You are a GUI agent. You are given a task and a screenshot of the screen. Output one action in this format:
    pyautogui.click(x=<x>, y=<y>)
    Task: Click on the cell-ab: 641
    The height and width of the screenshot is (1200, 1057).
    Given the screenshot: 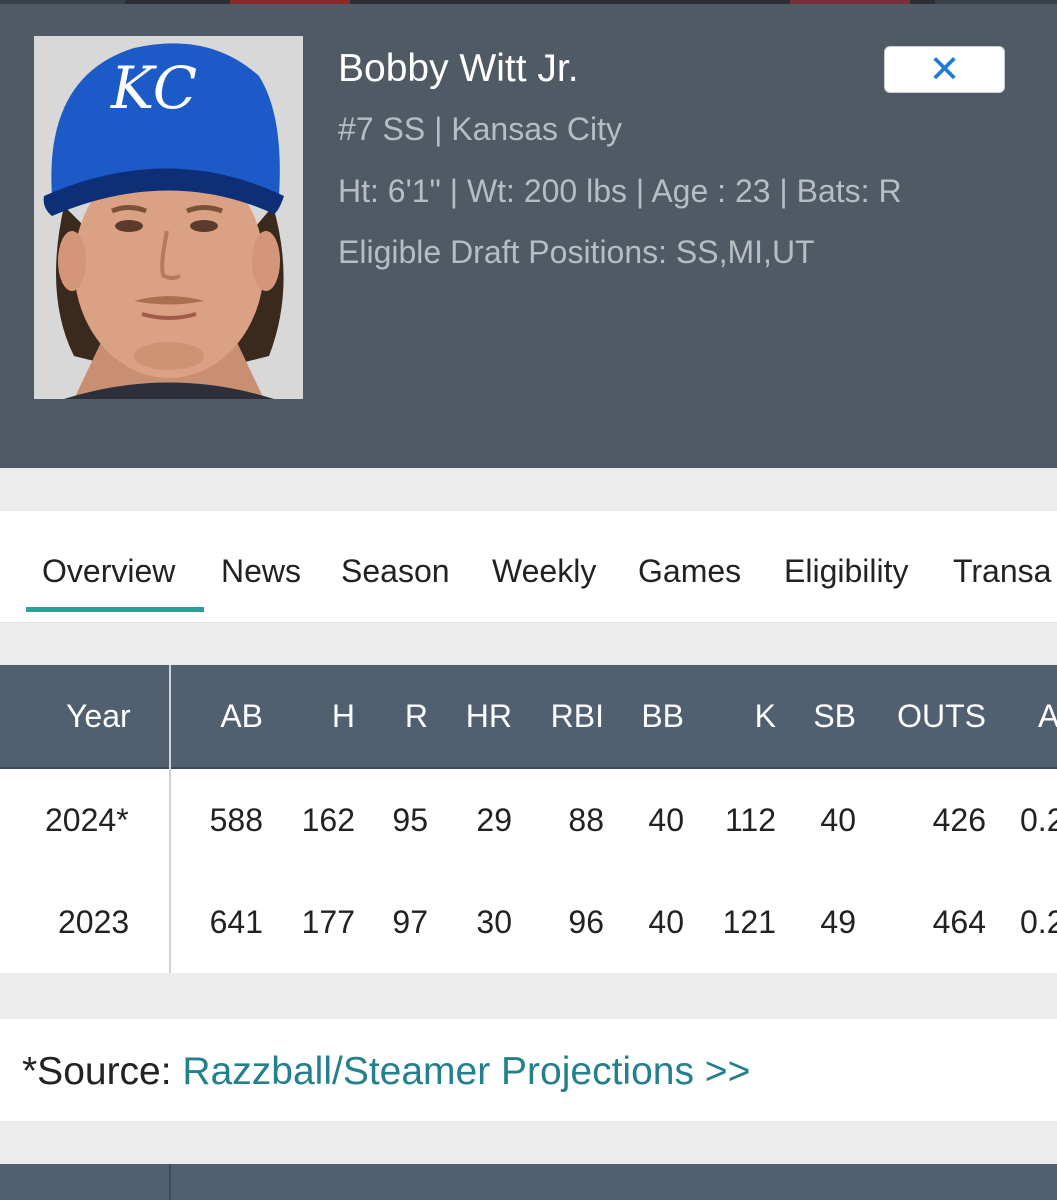 What is the action you would take?
    pyautogui.click(x=236, y=922)
    